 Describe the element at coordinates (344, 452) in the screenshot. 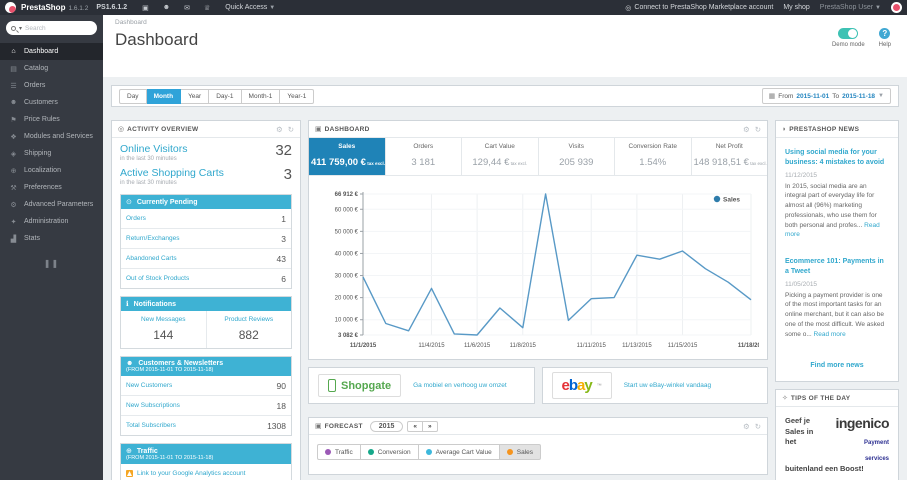

I see `legend-label: Traffic` at that location.